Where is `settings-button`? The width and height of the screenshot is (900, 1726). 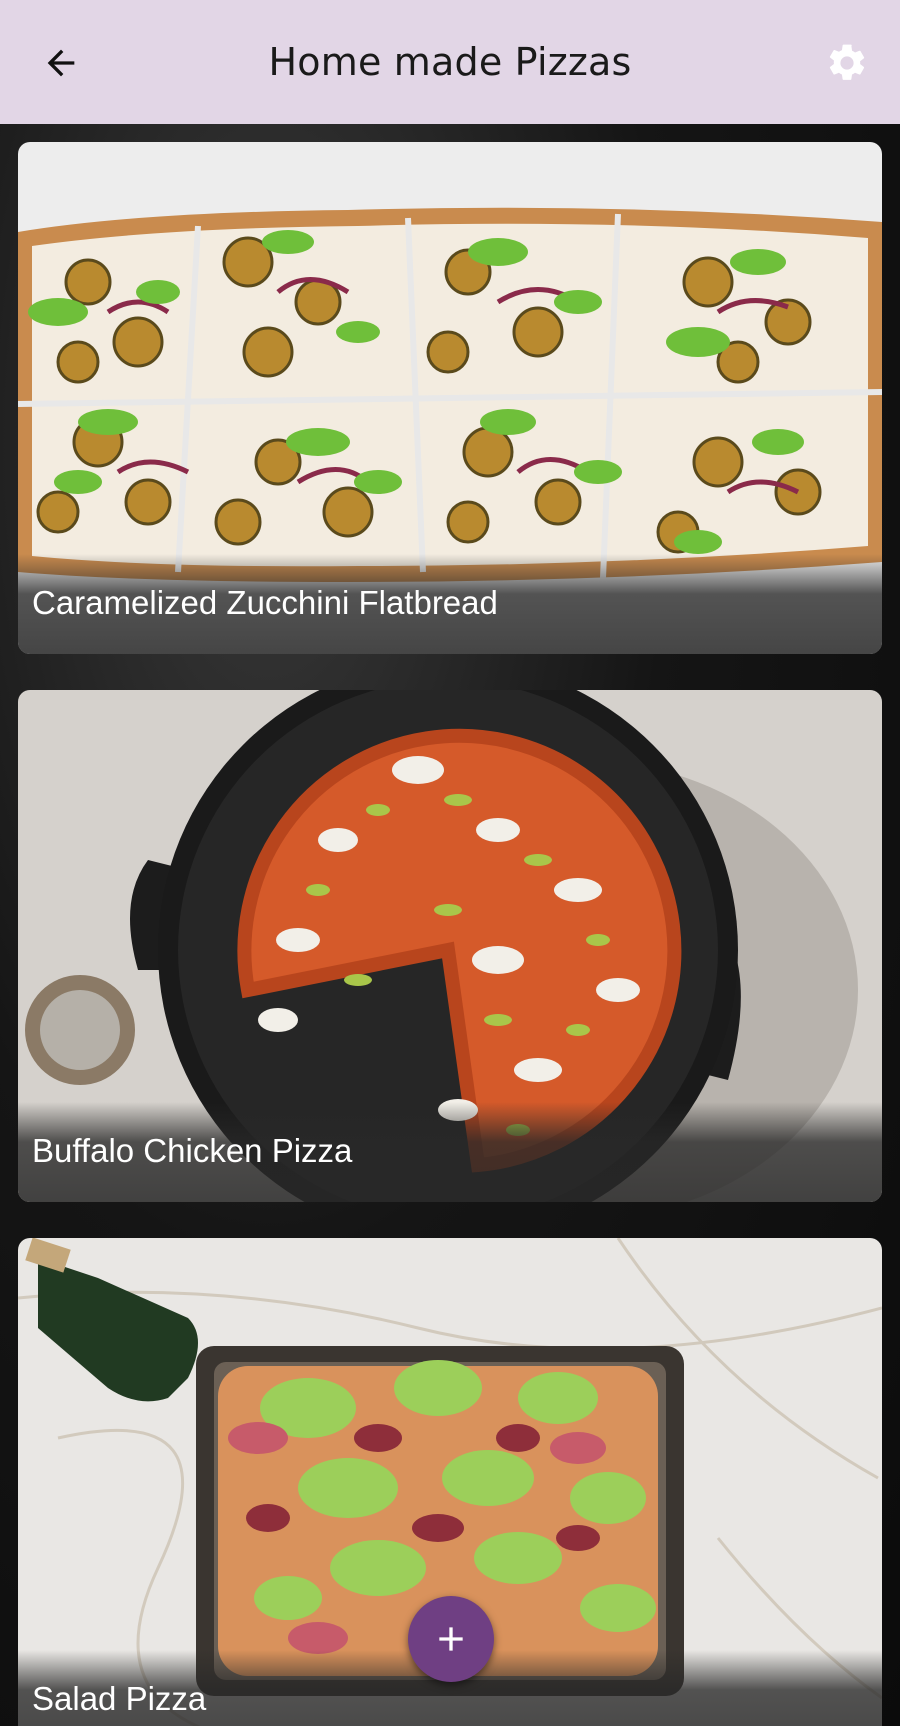
settings-button is located at coordinates (847, 63).